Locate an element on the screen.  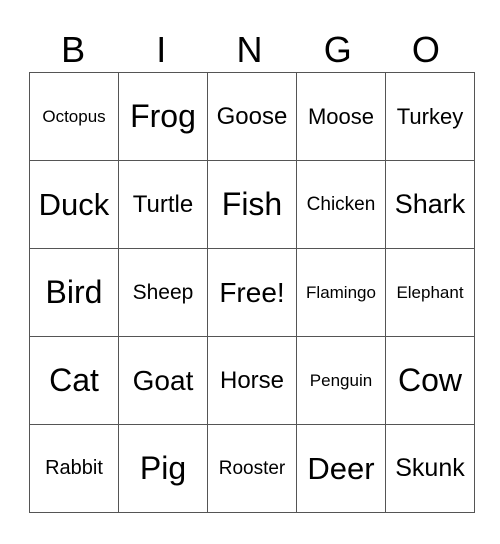
bingo-cell: Deer is located at coordinates (341, 468).